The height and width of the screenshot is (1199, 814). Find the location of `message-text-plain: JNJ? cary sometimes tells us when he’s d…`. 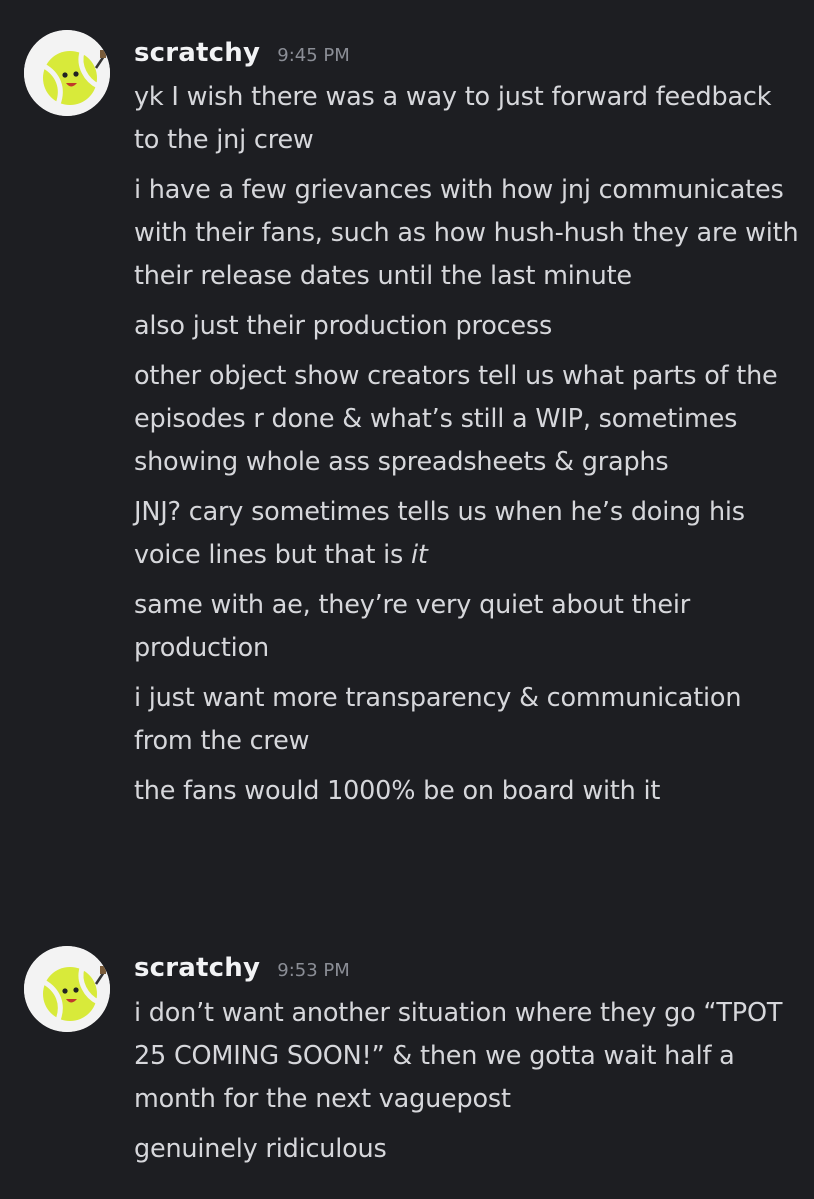

message-text-plain: JNJ? cary sometimes tells us when he’s d… is located at coordinates (439, 533).